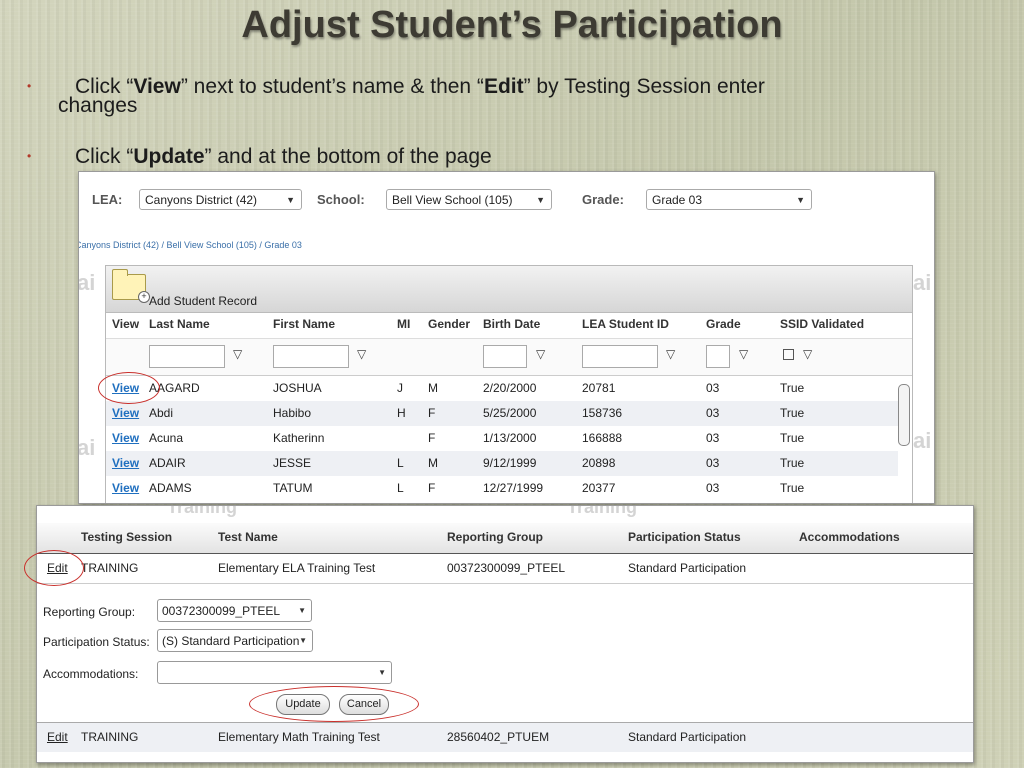  What do you see at coordinates (718, 356) in the screenshot?
I see `grade-filter-input` at bounding box center [718, 356].